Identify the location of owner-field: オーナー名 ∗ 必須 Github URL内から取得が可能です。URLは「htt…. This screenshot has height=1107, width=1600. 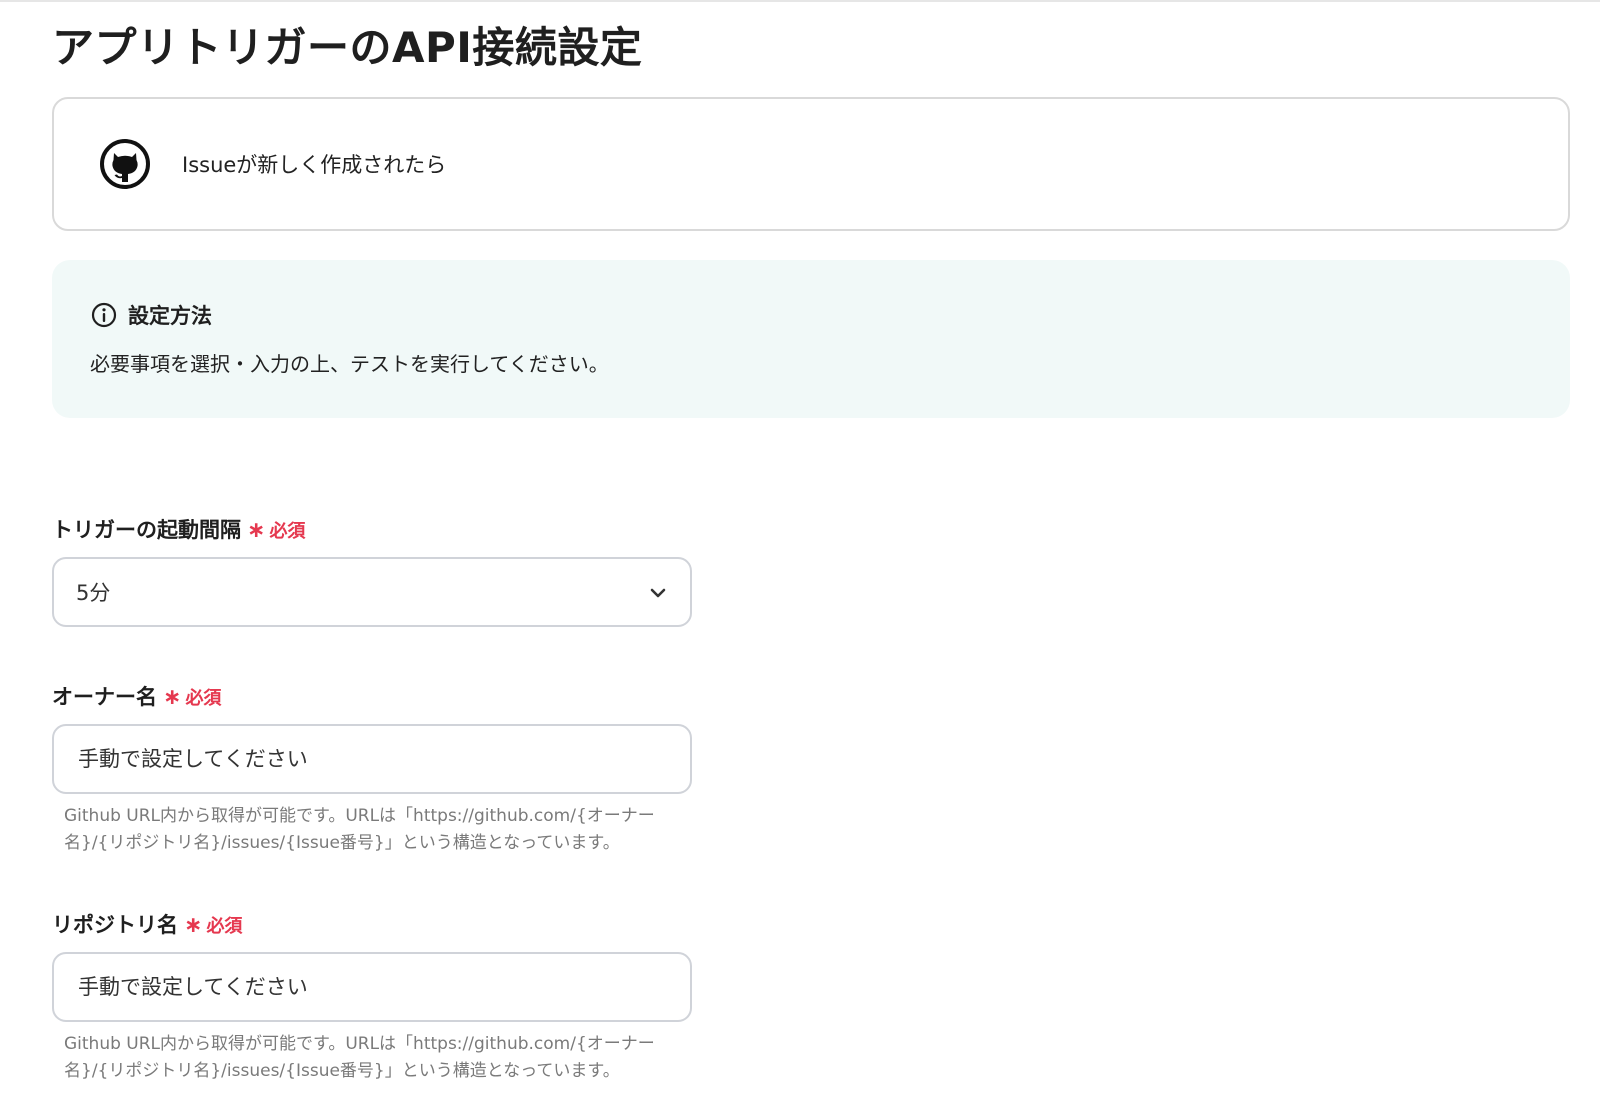
(372, 767).